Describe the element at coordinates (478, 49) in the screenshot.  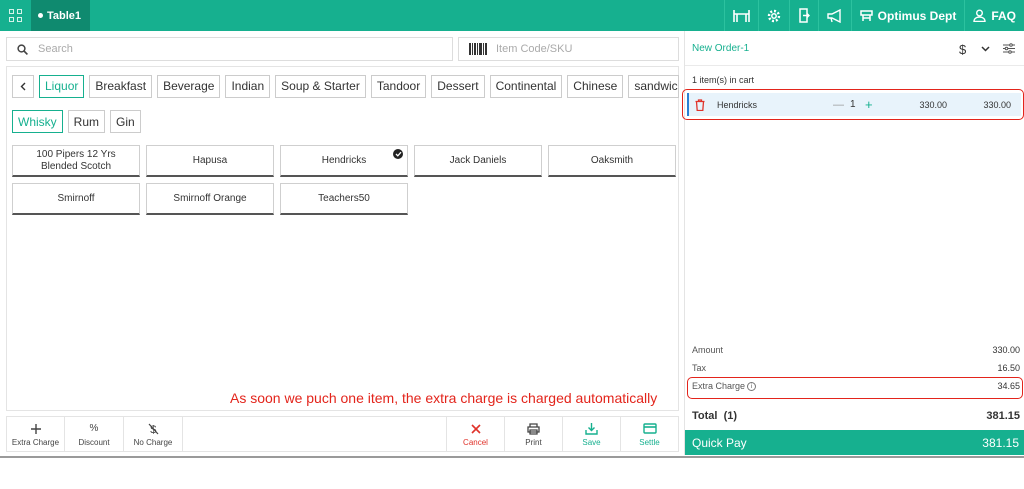
I see `barcode-icon` at that location.